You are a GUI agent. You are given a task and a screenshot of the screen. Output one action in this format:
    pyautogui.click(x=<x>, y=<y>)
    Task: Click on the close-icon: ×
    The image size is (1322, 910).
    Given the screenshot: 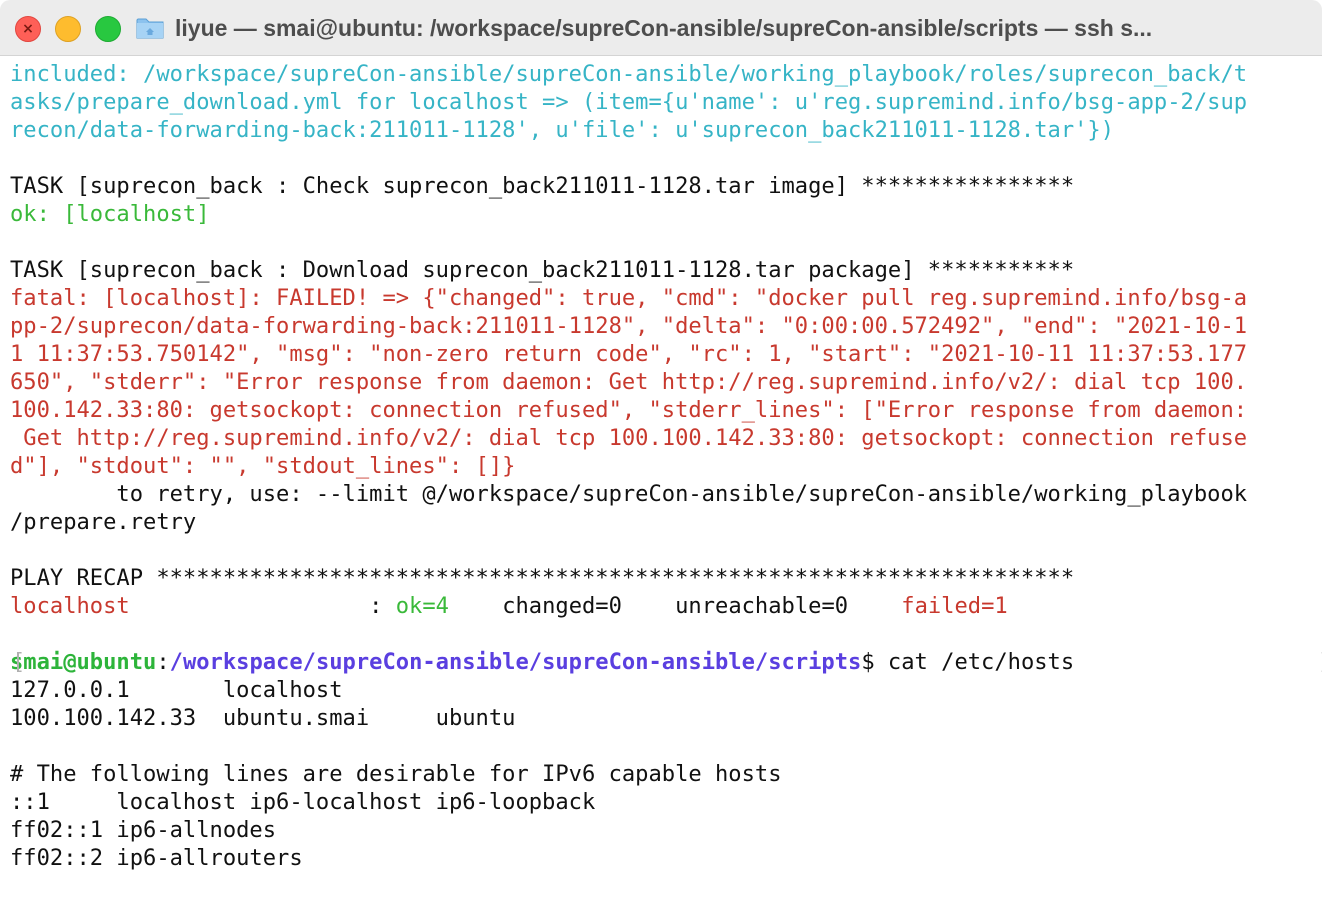 What is the action you would take?
    pyautogui.click(x=28, y=29)
    